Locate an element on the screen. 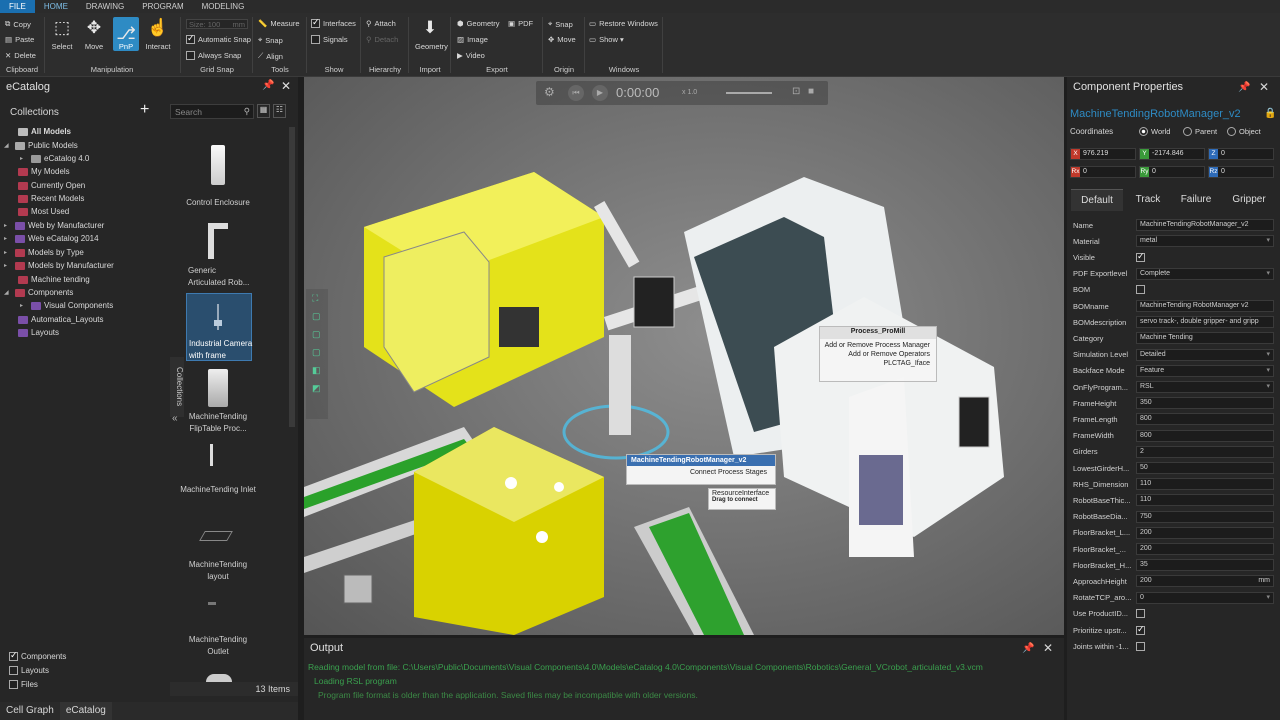 The width and height of the screenshot is (1280, 720). speed-slider is located at coordinates (749, 93).